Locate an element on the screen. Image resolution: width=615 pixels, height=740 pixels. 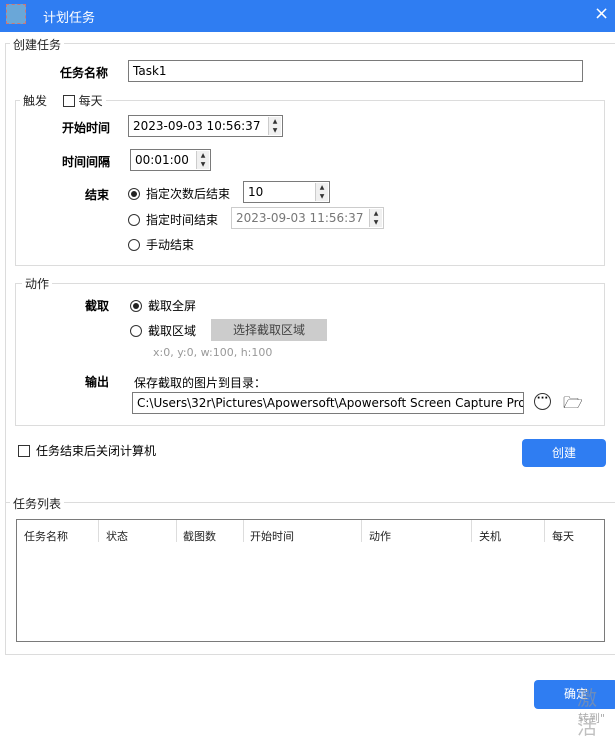
task-name-label: 任务名称 is located at coordinates (84, 73).